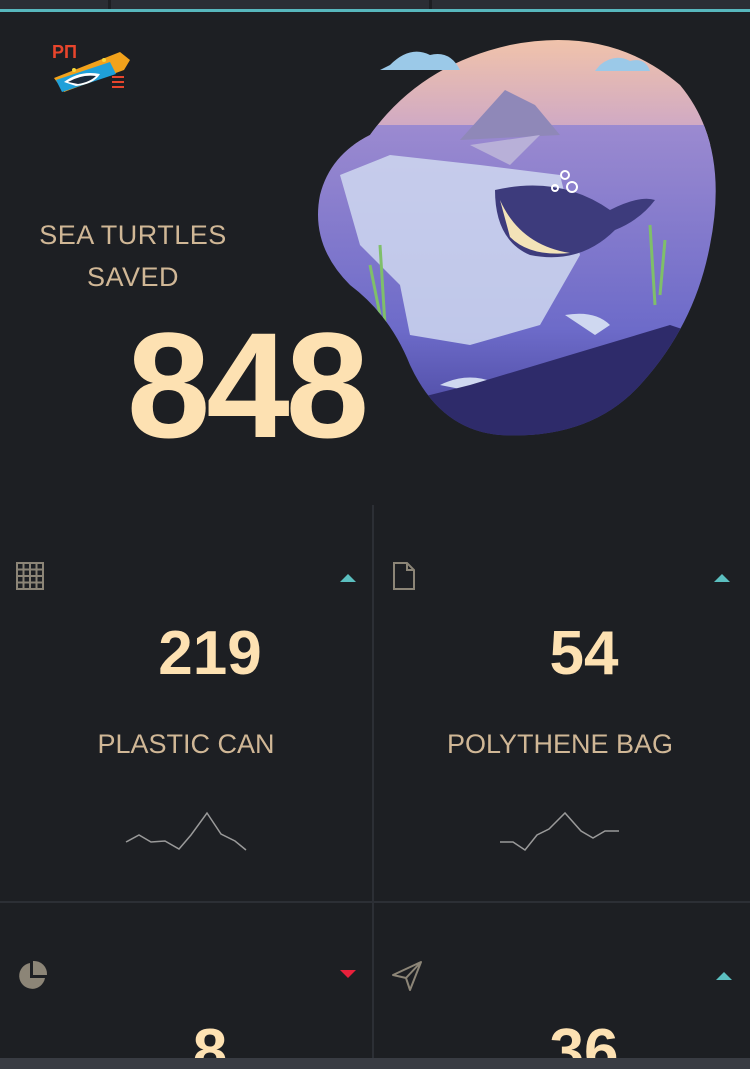 The image size is (750, 1069). I want to click on grid-icon, so click(30, 576).